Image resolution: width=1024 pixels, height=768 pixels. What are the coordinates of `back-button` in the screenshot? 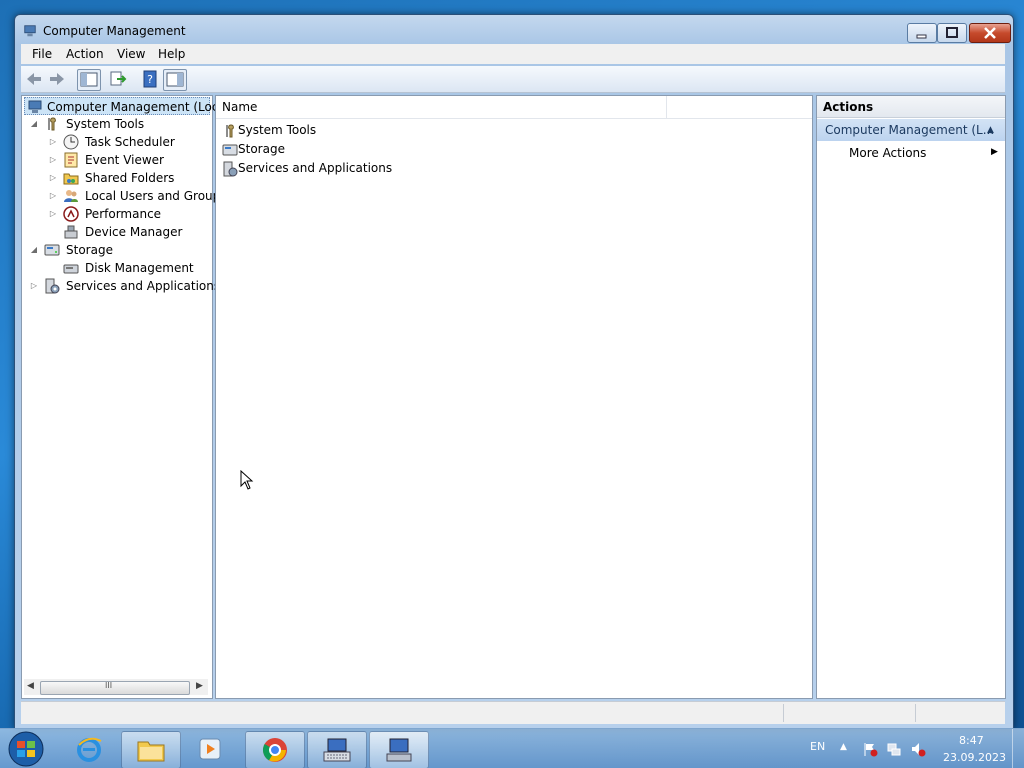 It's located at (34, 79).